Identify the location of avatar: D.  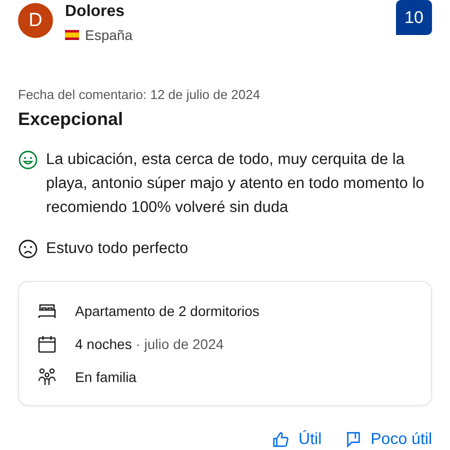
(35, 20).